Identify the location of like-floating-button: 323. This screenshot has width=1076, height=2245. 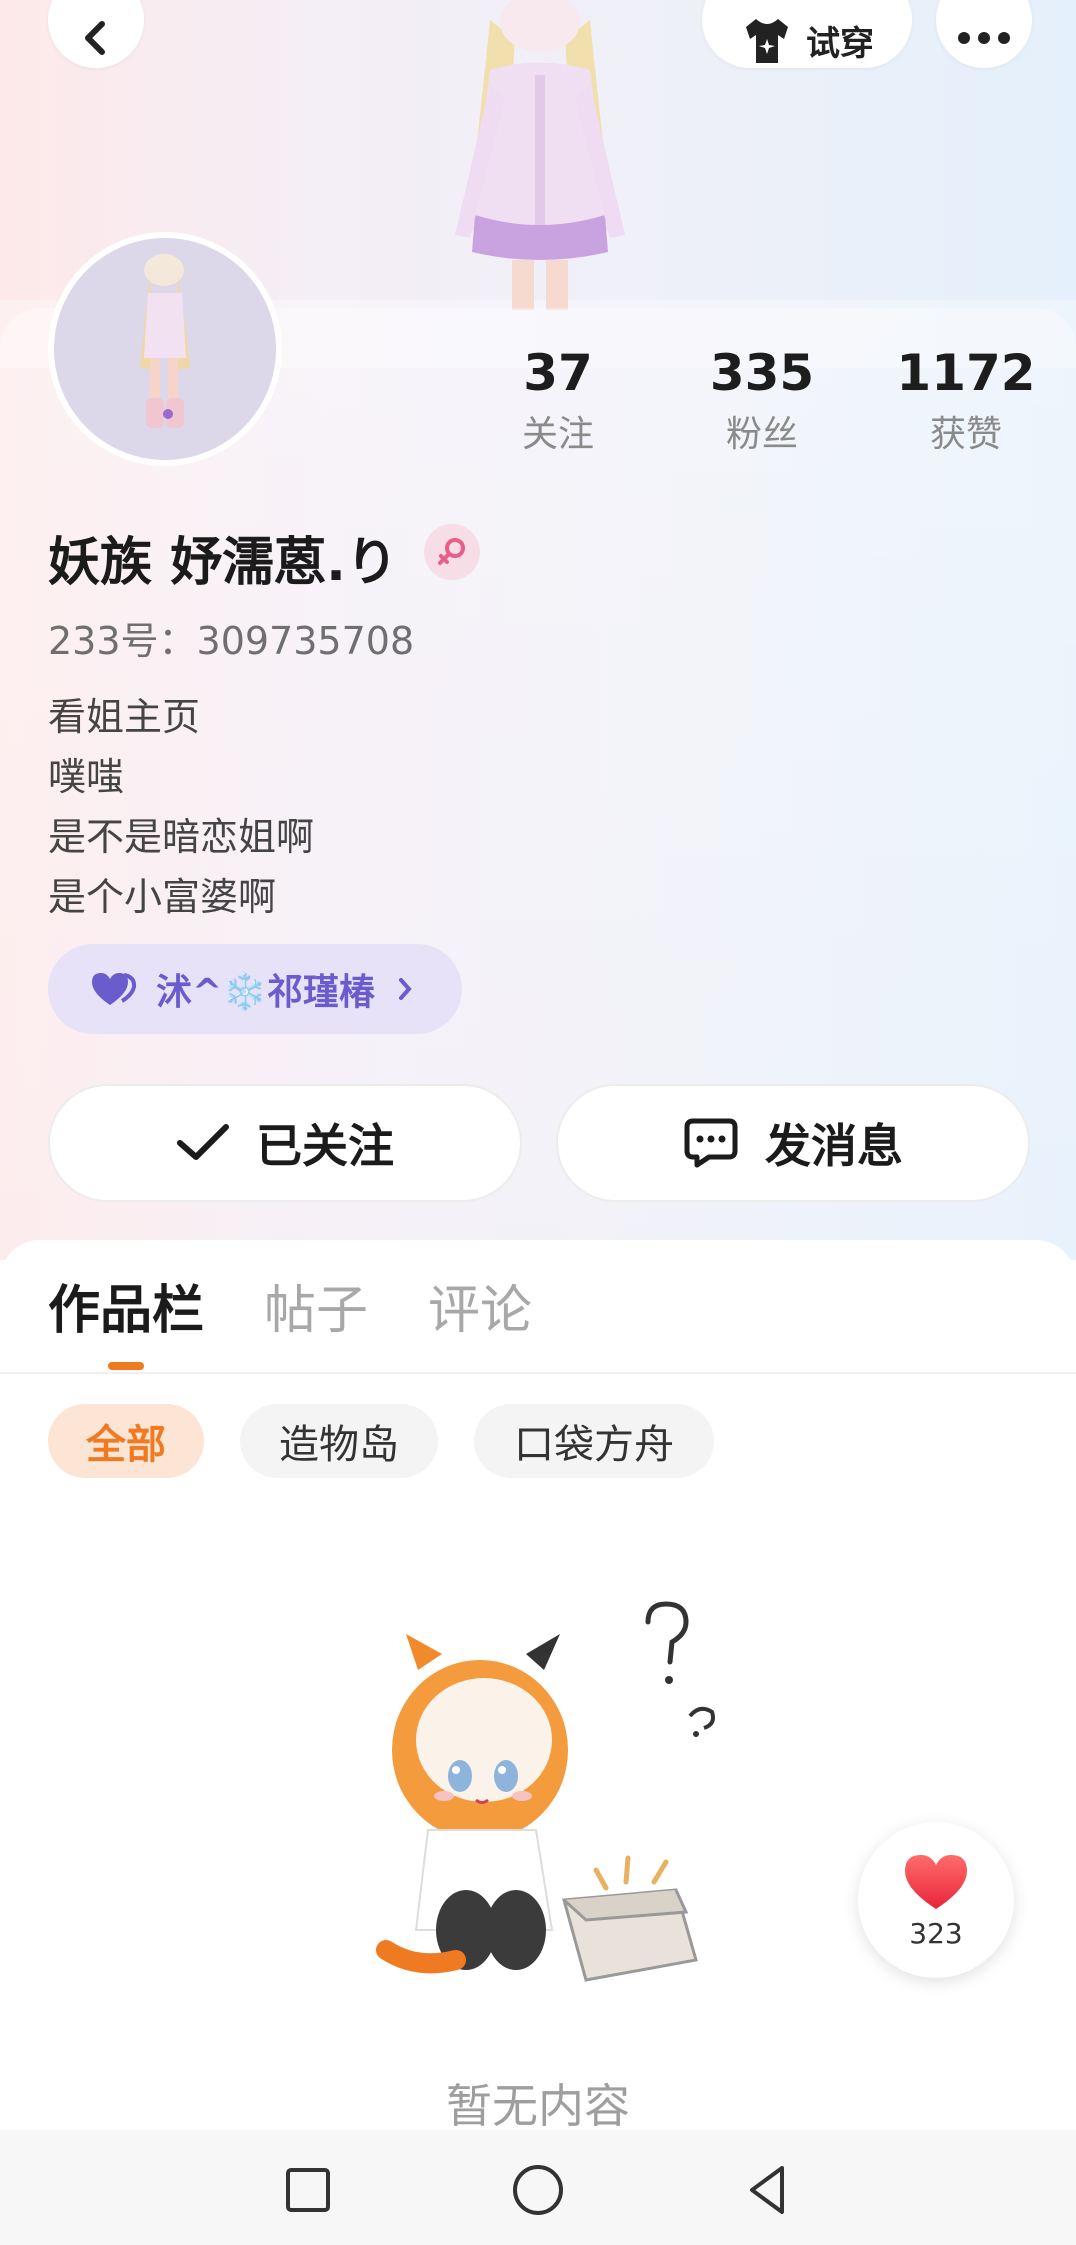
(936, 1900).